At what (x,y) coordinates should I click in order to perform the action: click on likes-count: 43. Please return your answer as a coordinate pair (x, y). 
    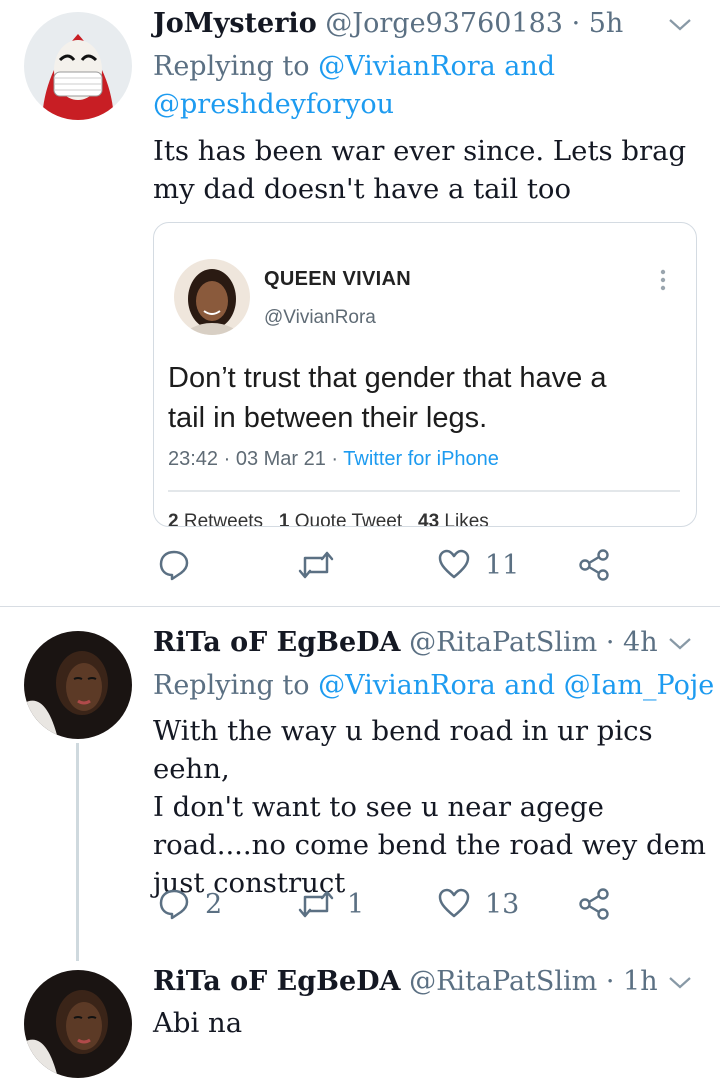
    Looking at the image, I should click on (429, 519).